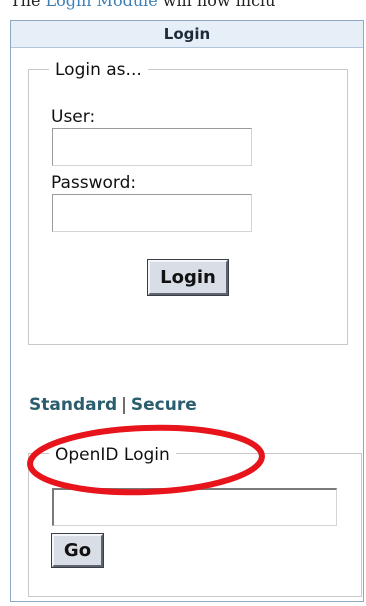  I want to click on user-label: User:, so click(73, 117).